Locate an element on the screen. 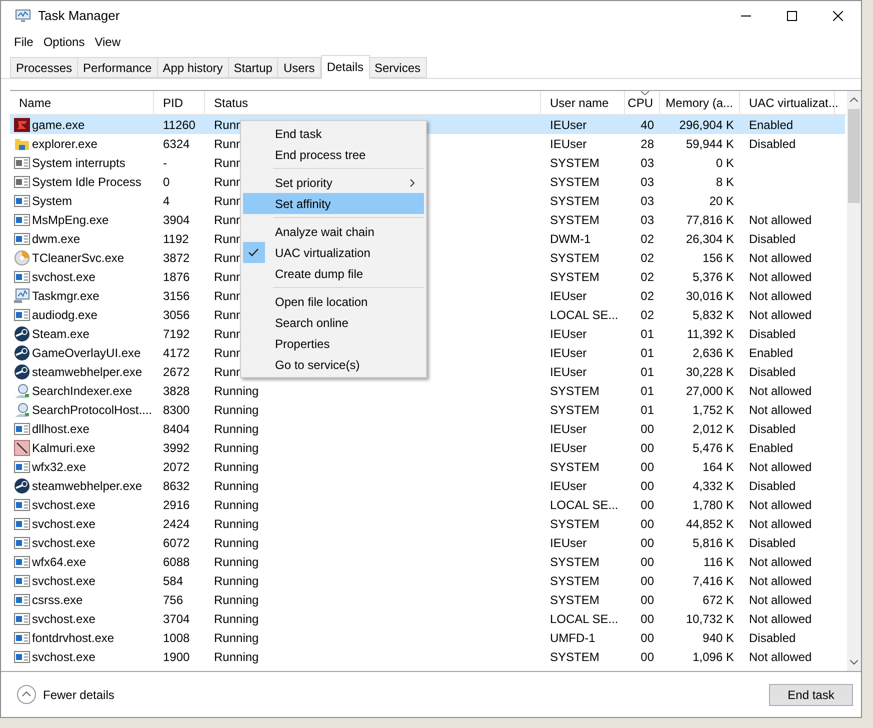  column-header: User name is located at coordinates (583, 102).